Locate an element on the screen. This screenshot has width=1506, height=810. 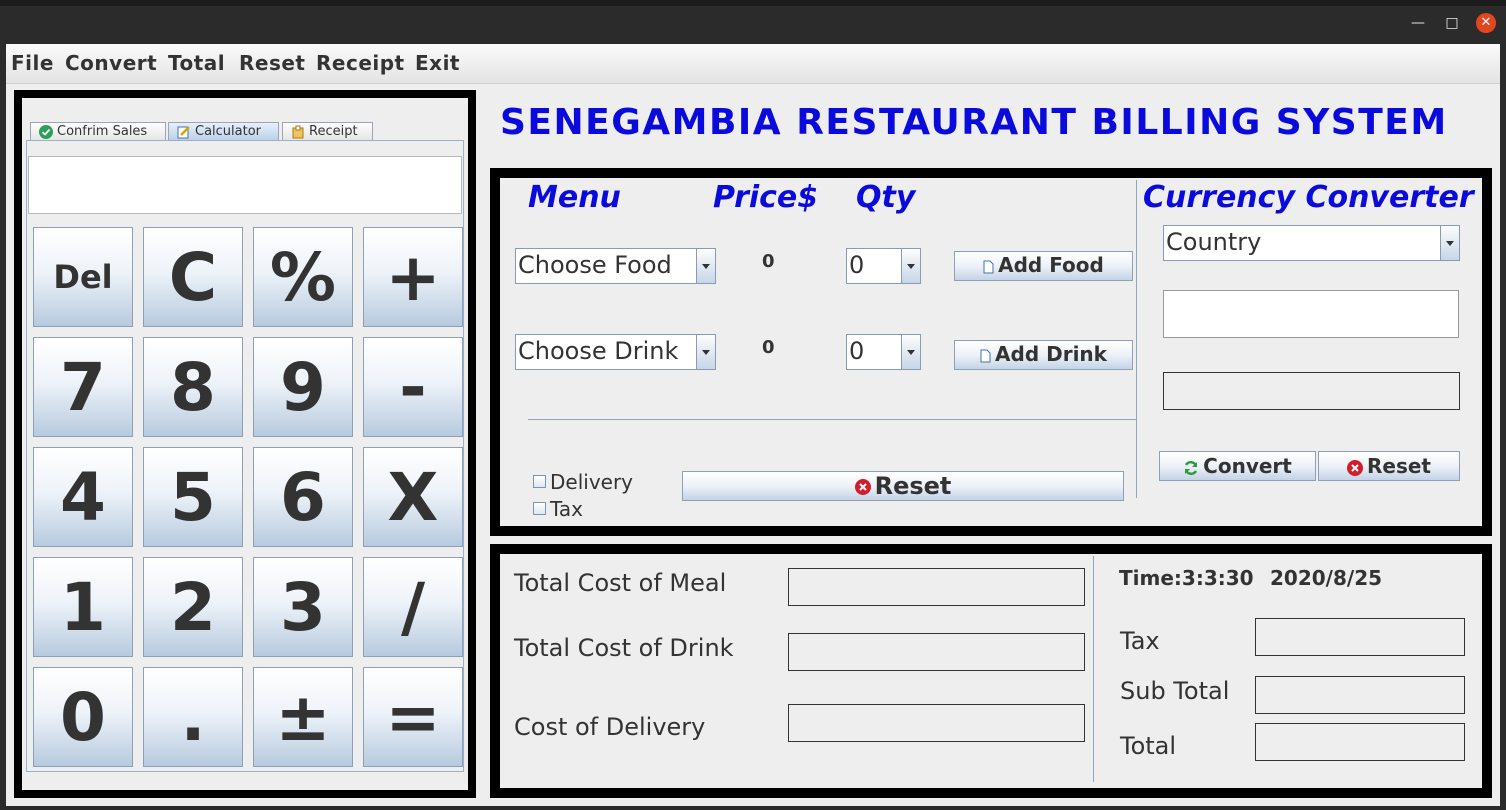
window-title-bar: — □ ✕ is located at coordinates (753, 22).